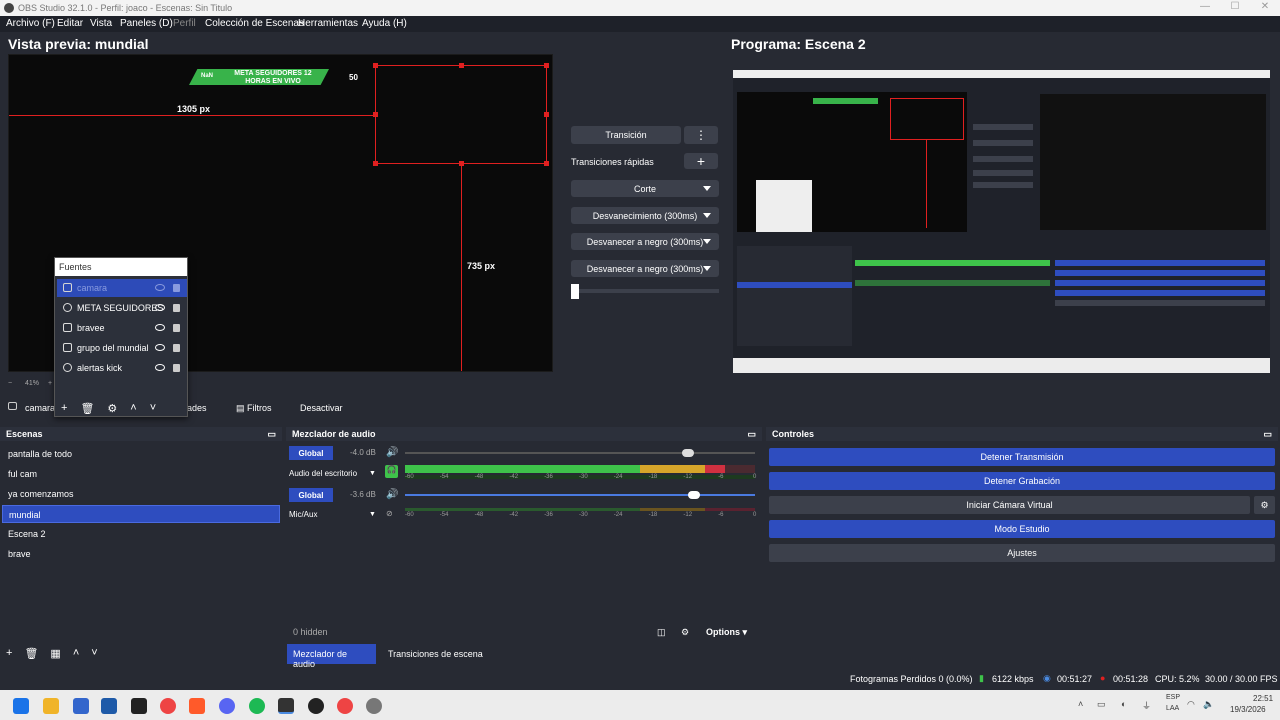 The height and width of the screenshot is (720, 1280). Describe the element at coordinates (227, 706) in the screenshot. I see `discord-icon` at that location.